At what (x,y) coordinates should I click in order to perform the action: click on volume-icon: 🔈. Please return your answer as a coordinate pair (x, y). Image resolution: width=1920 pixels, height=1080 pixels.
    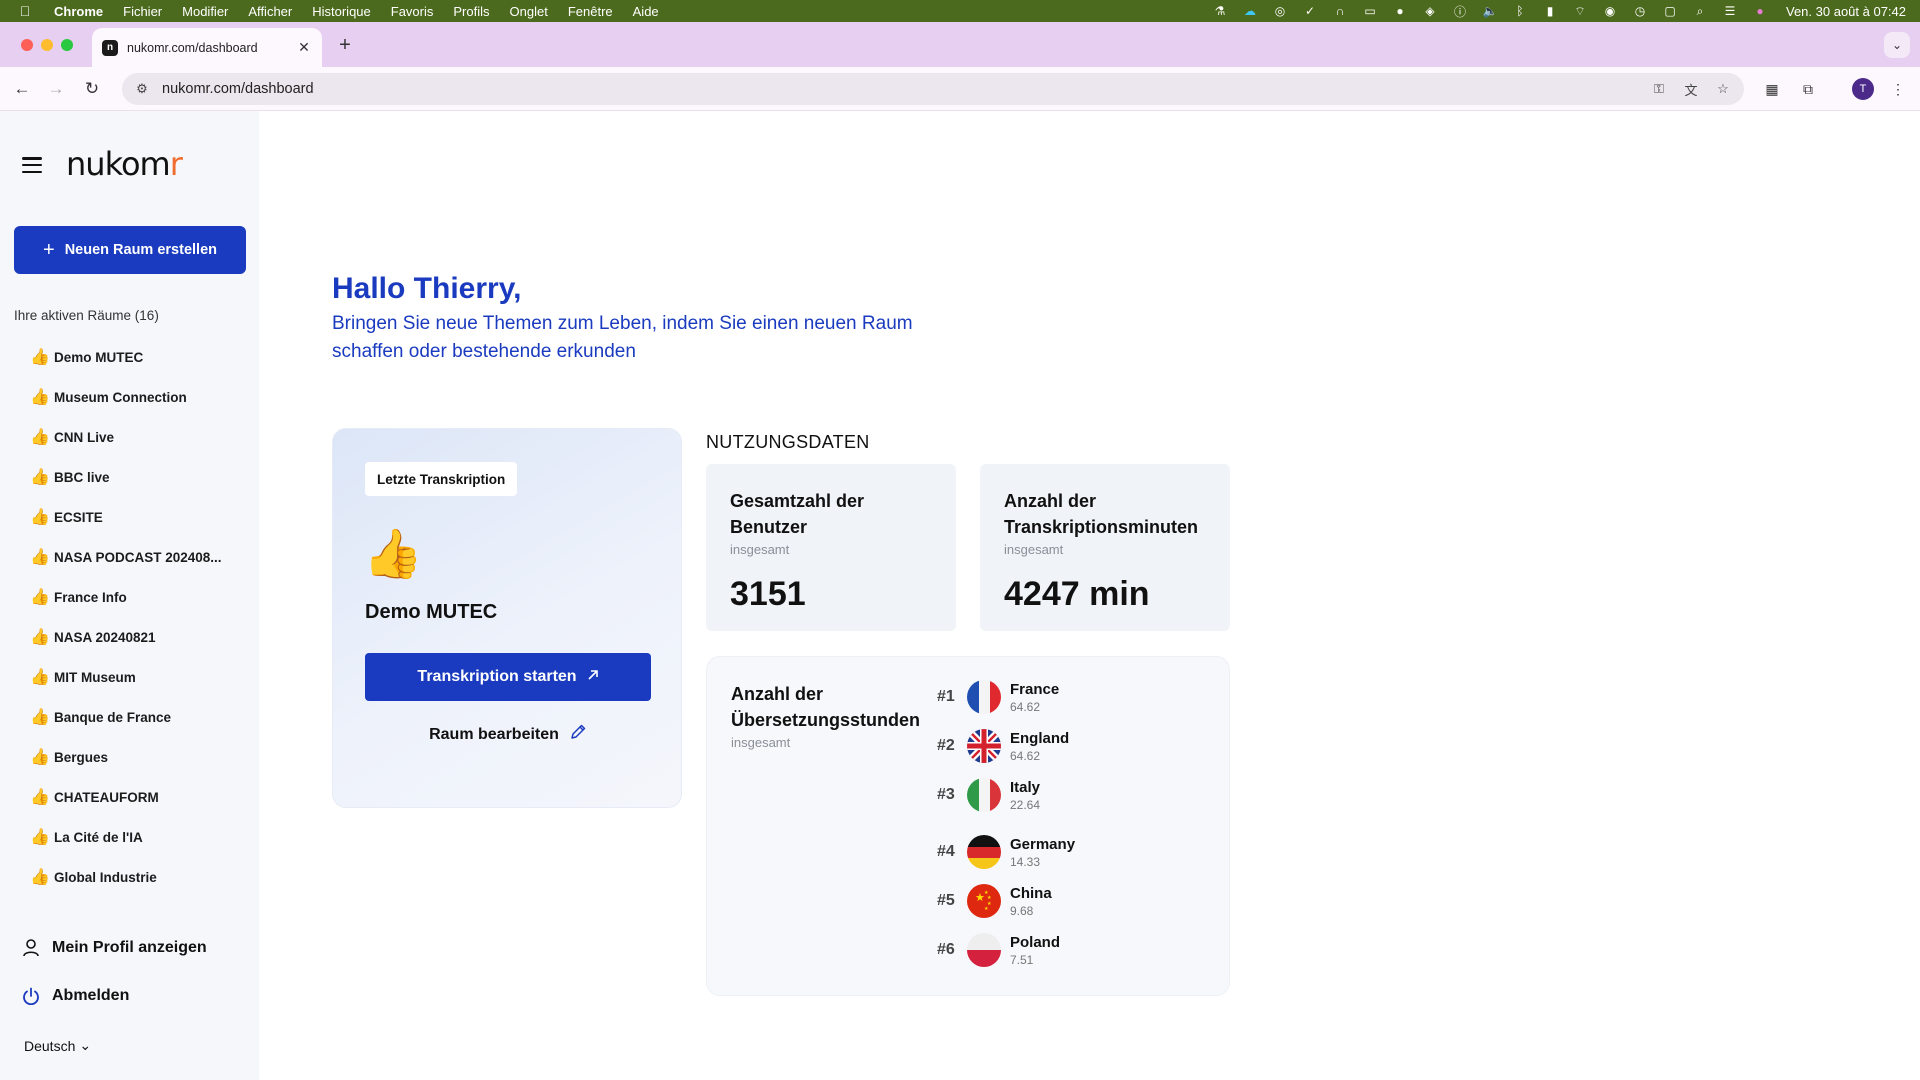
    Looking at the image, I should click on (1490, 11).